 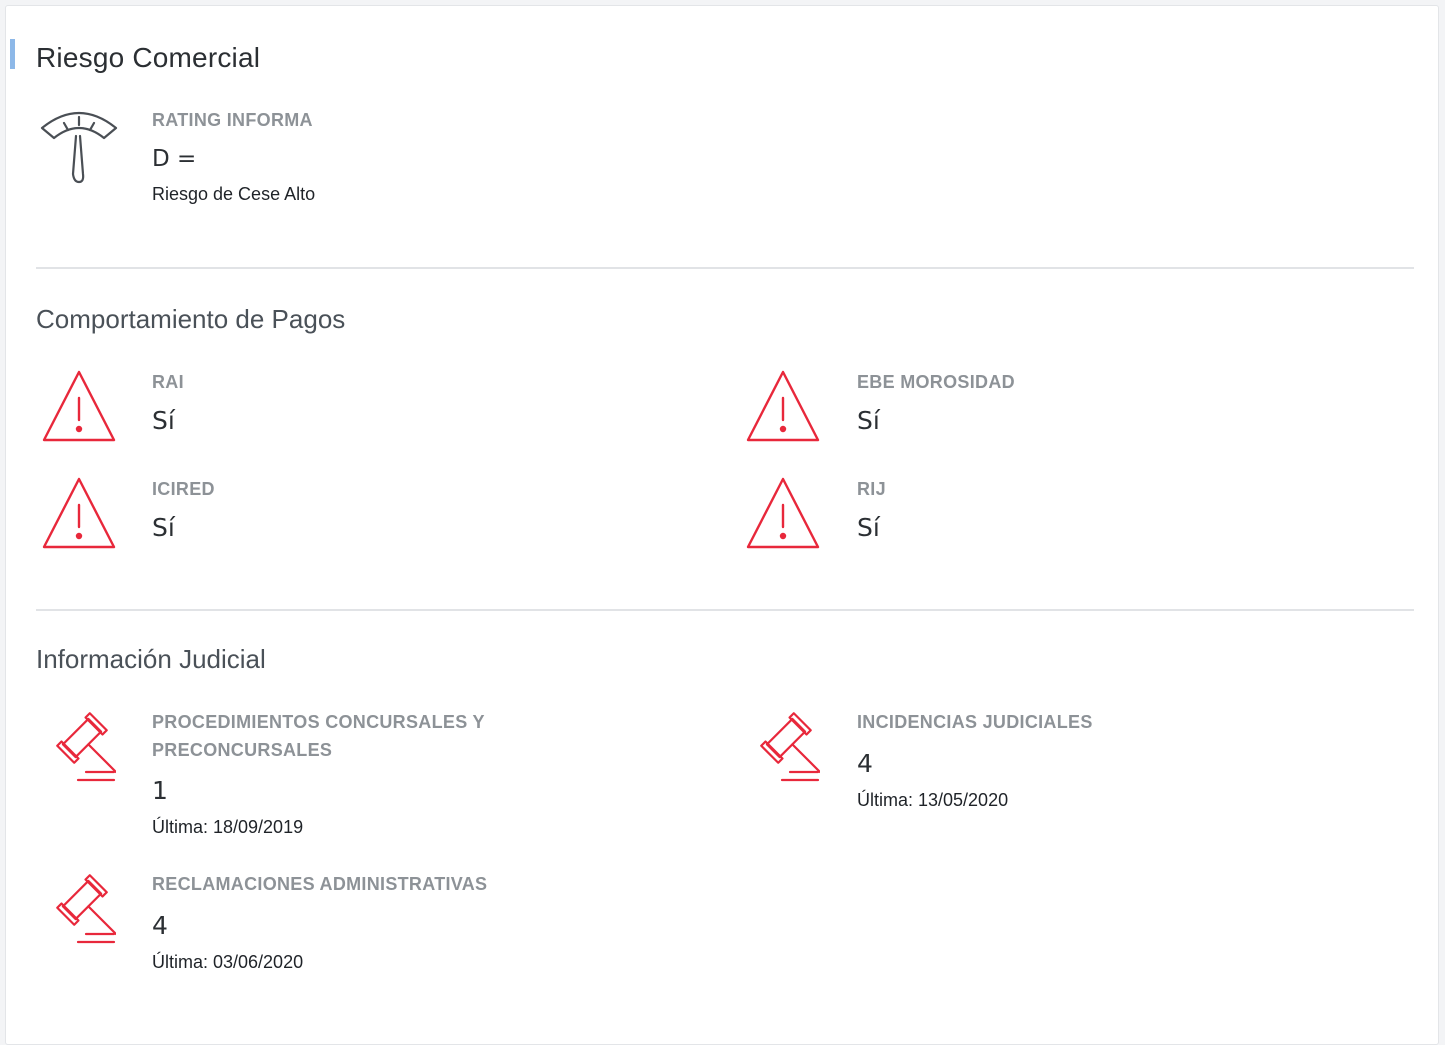 I want to click on incidencias-label: INCIDENCIAS JUDICIALES, so click(x=975, y=722).